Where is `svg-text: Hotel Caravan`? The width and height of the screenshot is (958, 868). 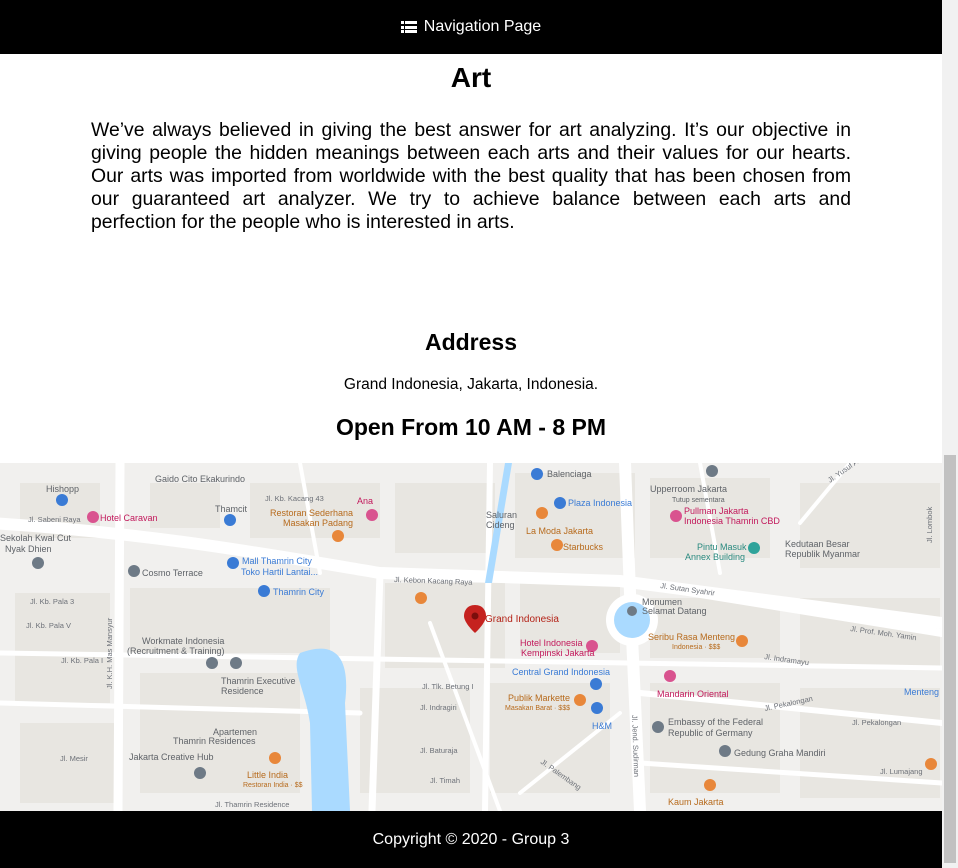 svg-text: Hotel Caravan is located at coordinates (129, 518).